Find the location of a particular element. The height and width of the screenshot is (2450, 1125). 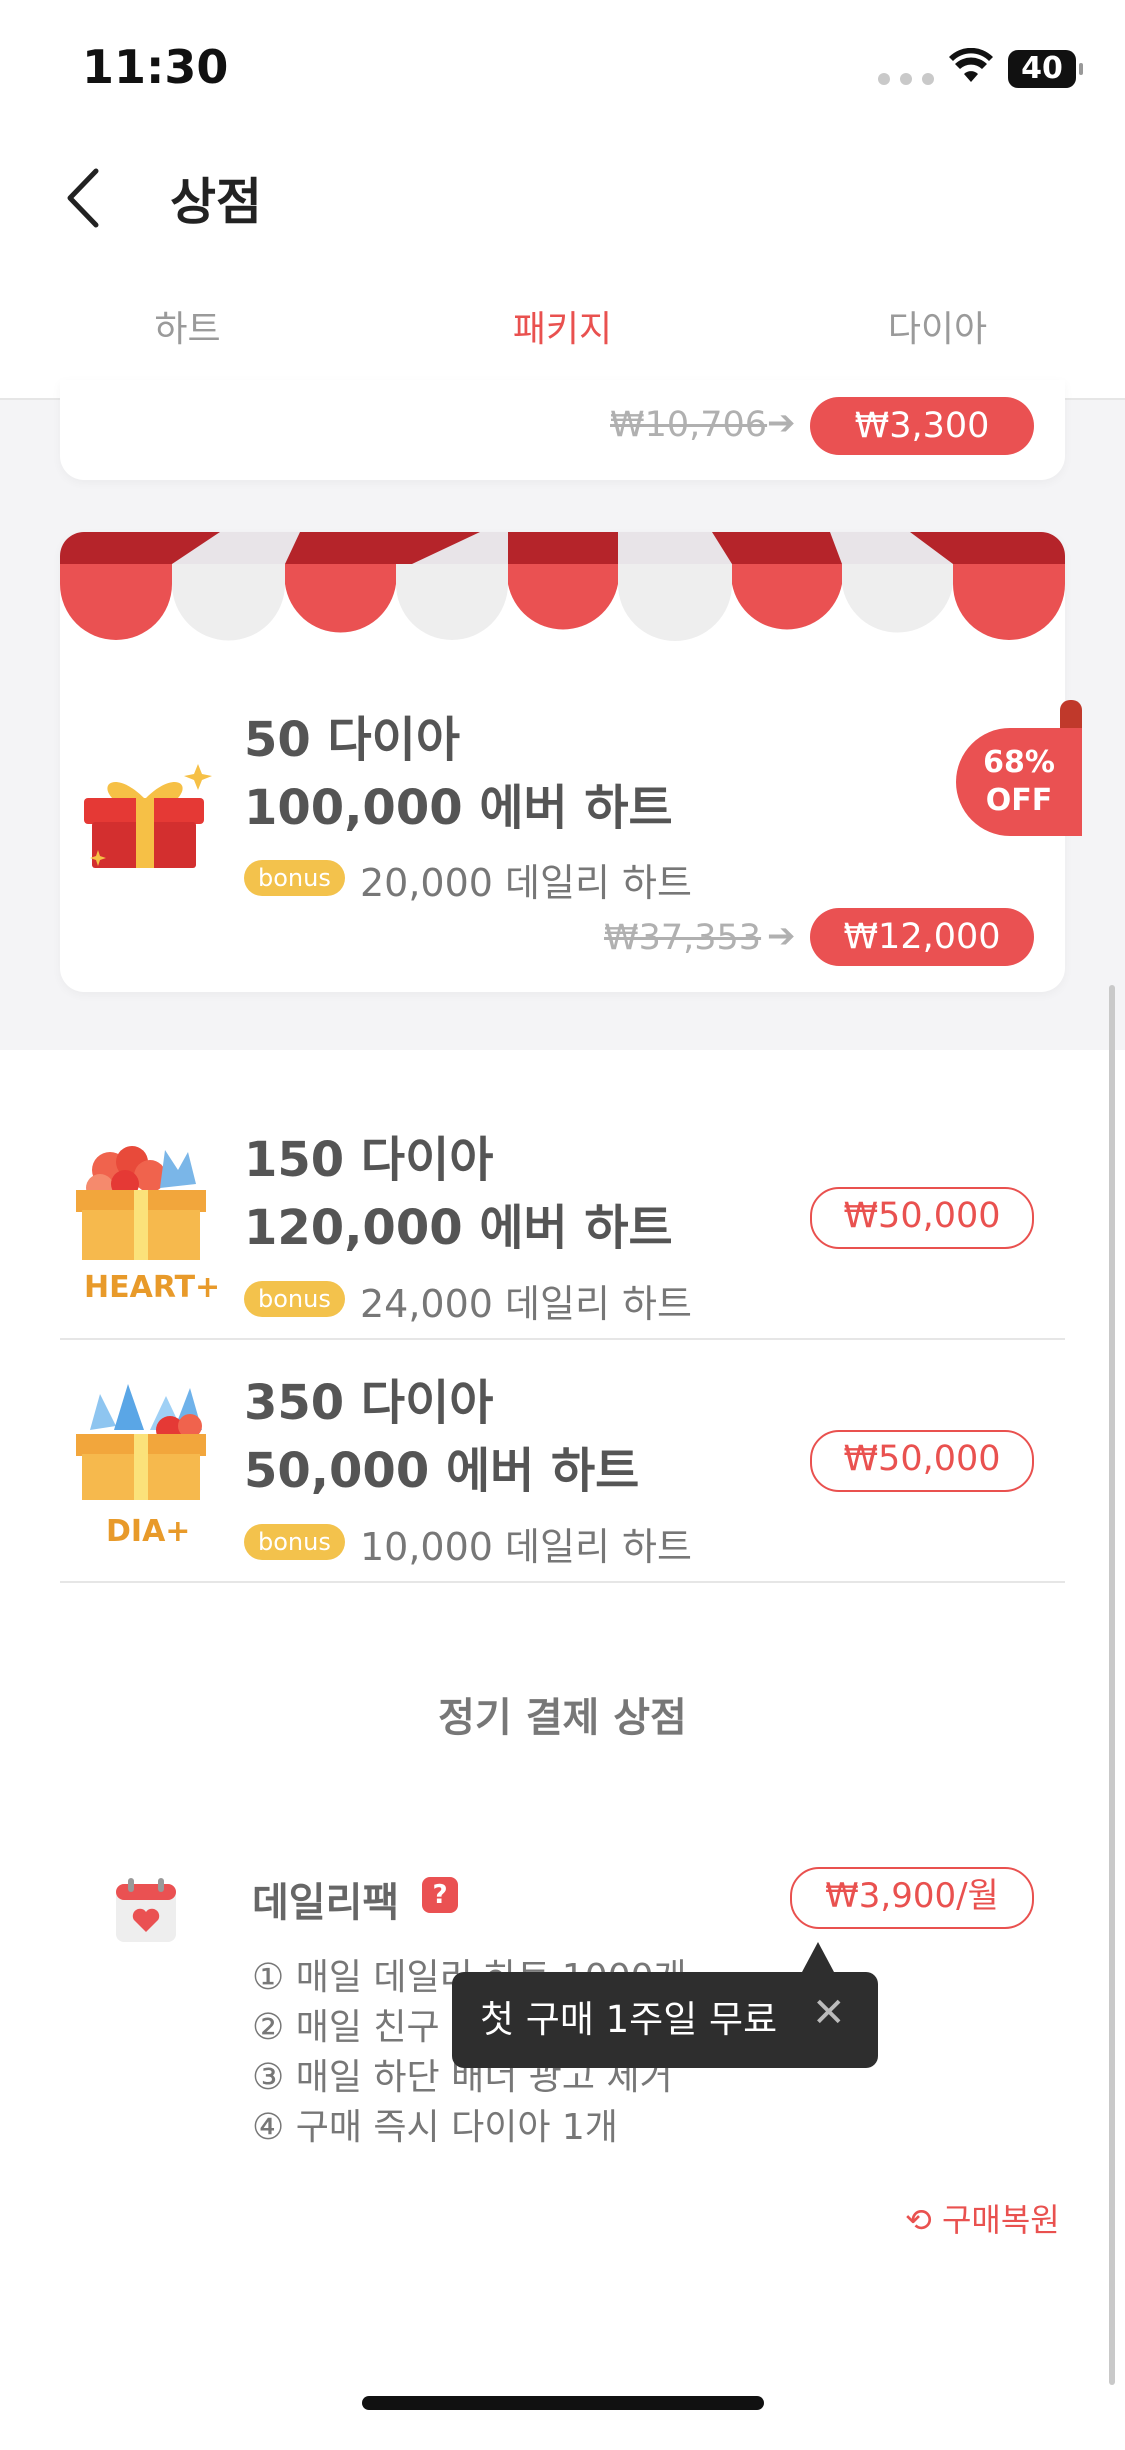

tab-heart: 하트 is located at coordinates (187, 326).